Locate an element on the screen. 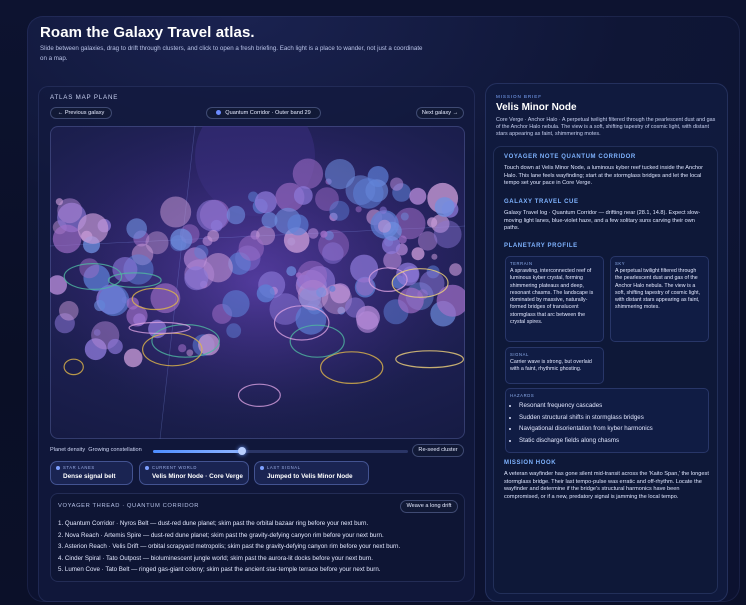 Image resolution: width=746 pixels, height=605 pixels. brief-title: Velis Minor Node is located at coordinates (536, 107).